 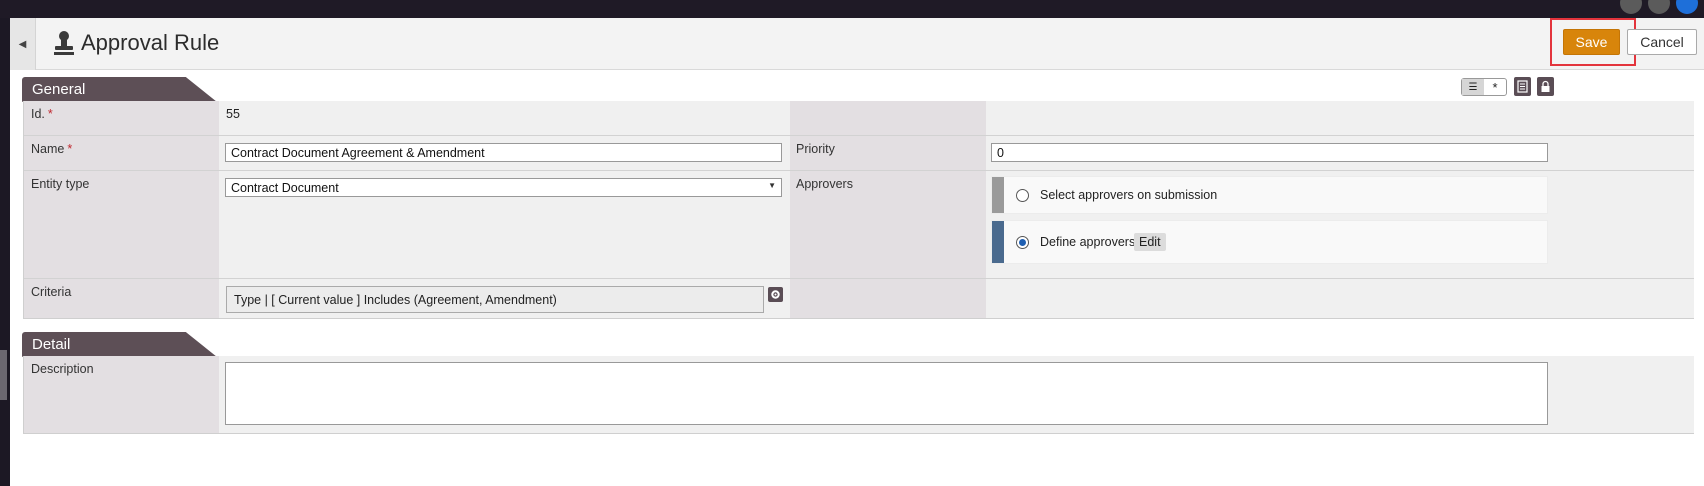 I want to click on radio-select-on-submission, so click(x=1022, y=195).